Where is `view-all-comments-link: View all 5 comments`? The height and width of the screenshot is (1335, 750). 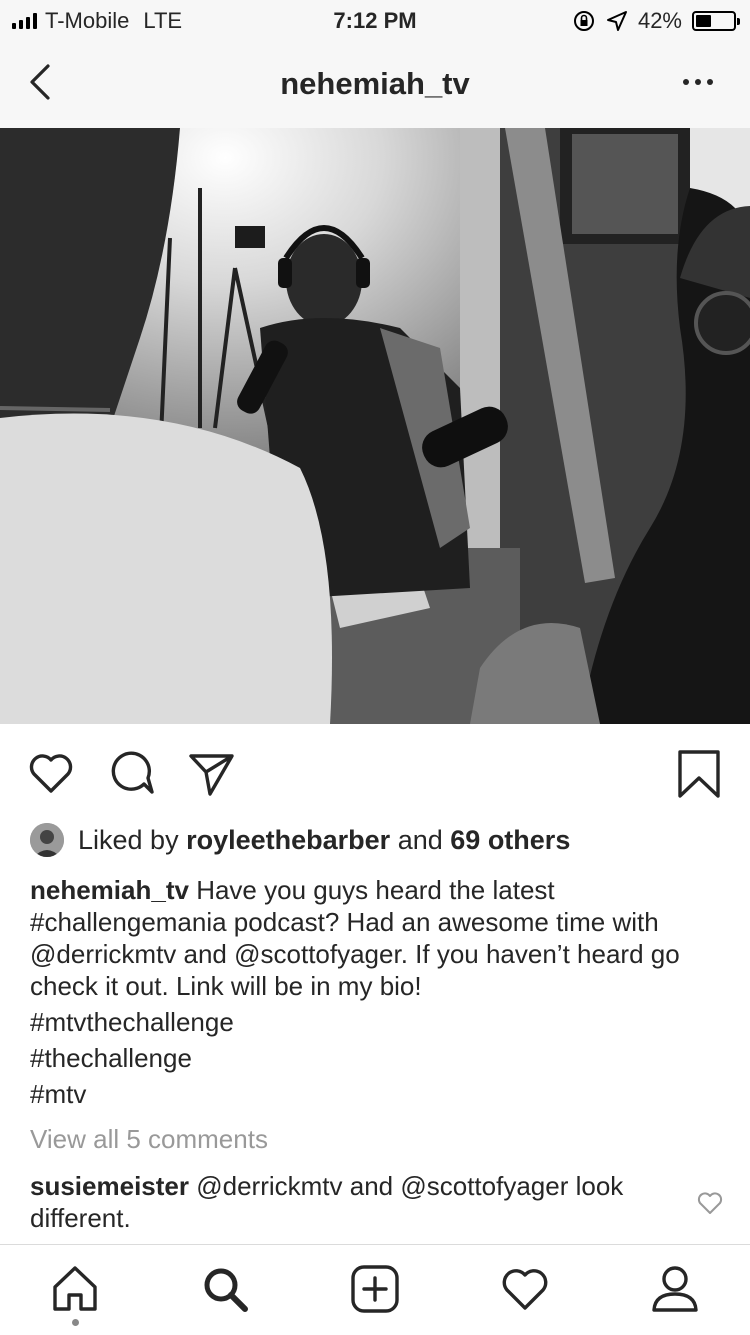
view-all-comments-link: View all 5 comments is located at coordinates (149, 1139).